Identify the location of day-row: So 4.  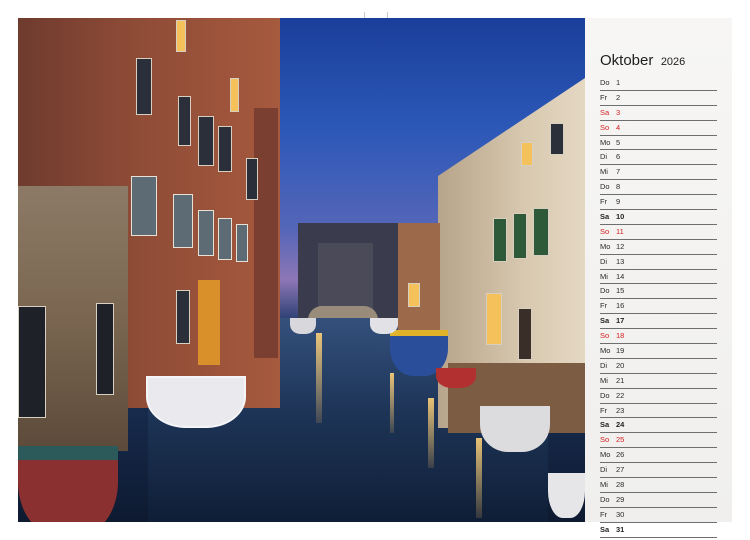
(658, 128).